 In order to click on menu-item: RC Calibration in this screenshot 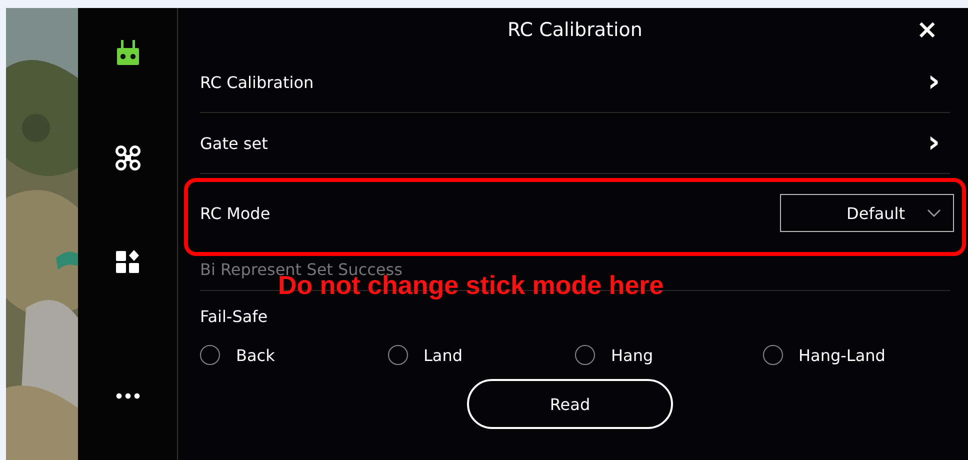, I will do `click(257, 82)`.